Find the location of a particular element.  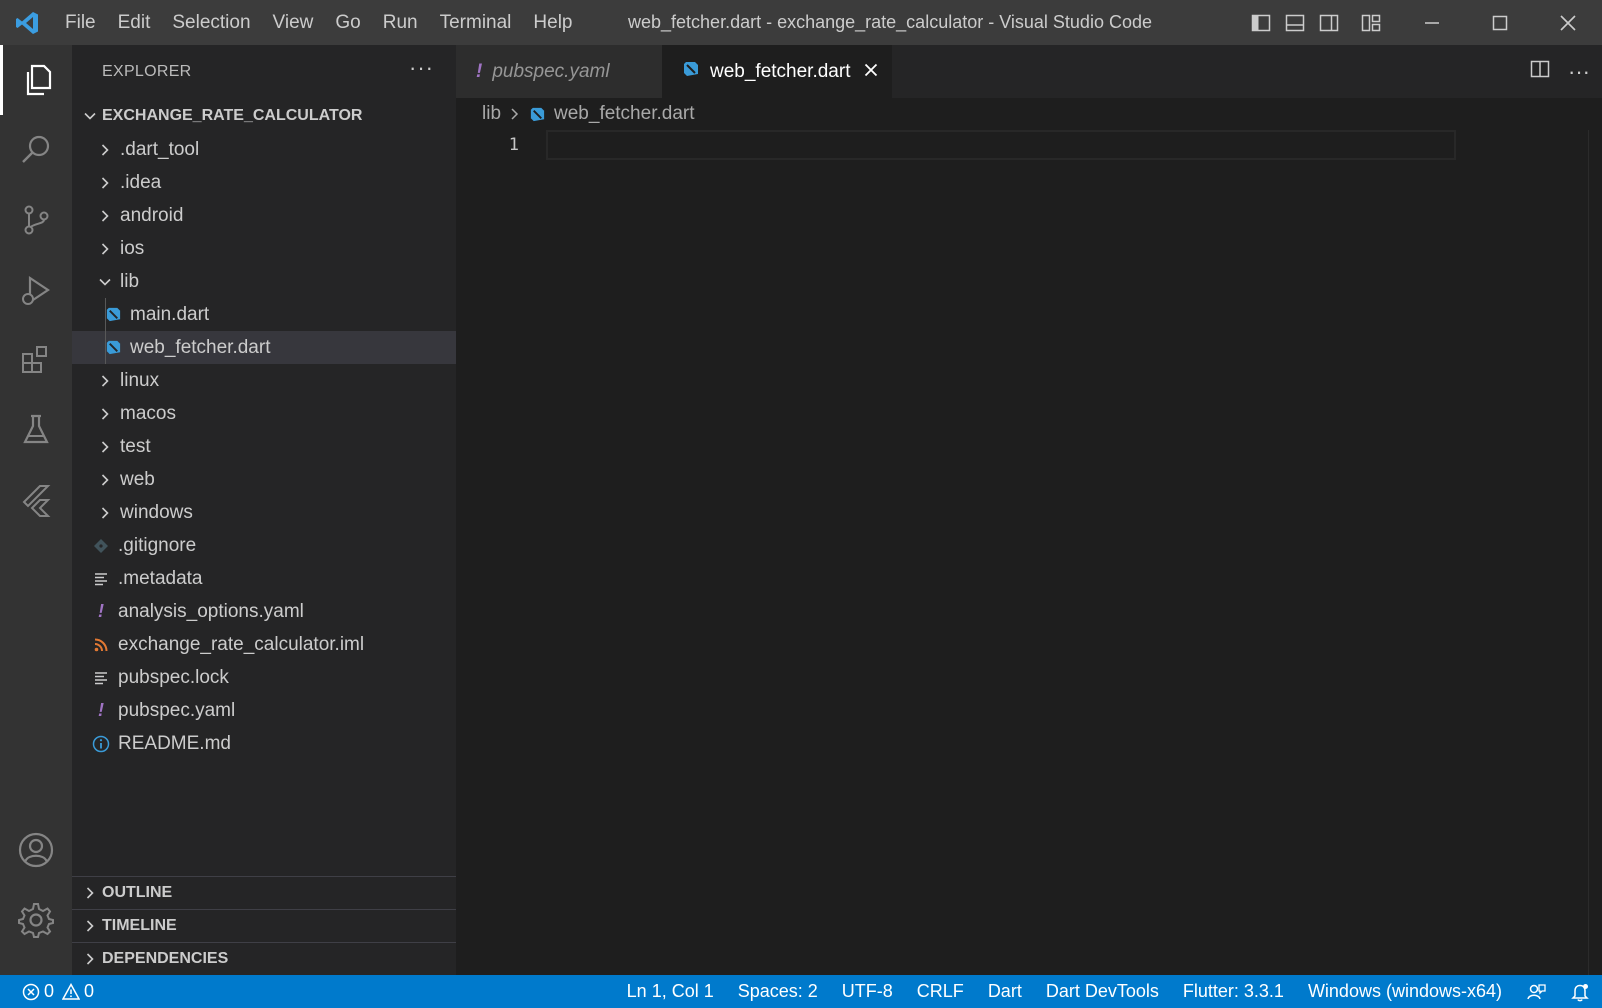

line-number: 1 is located at coordinates (513, 145).